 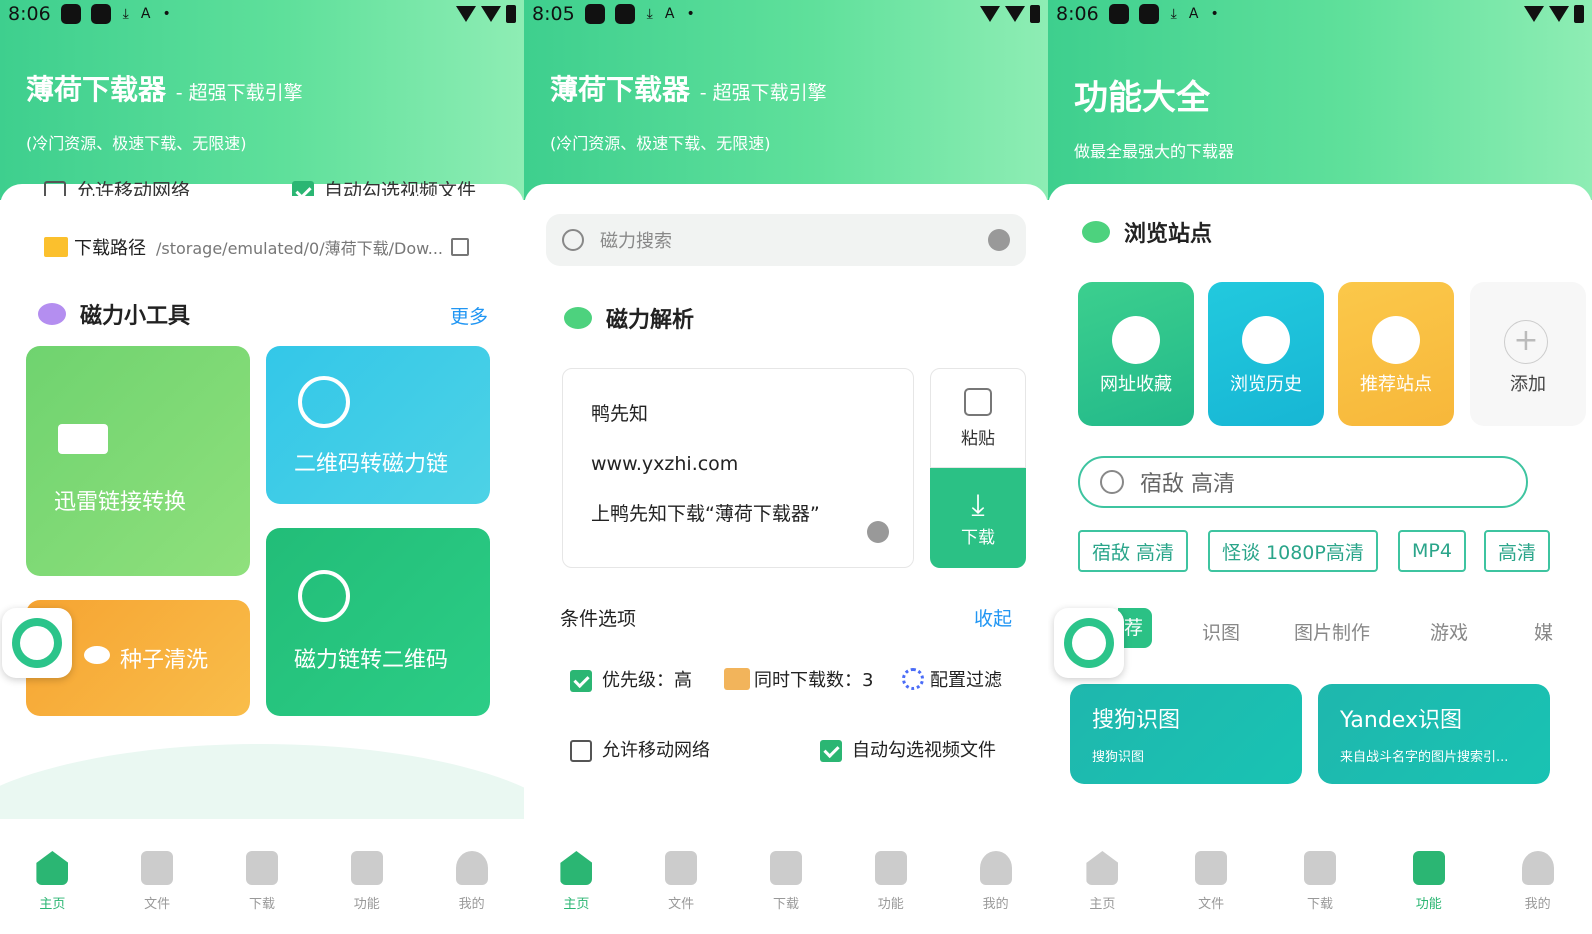 I want to click on priority-option: 优先级：高, so click(x=631, y=679).